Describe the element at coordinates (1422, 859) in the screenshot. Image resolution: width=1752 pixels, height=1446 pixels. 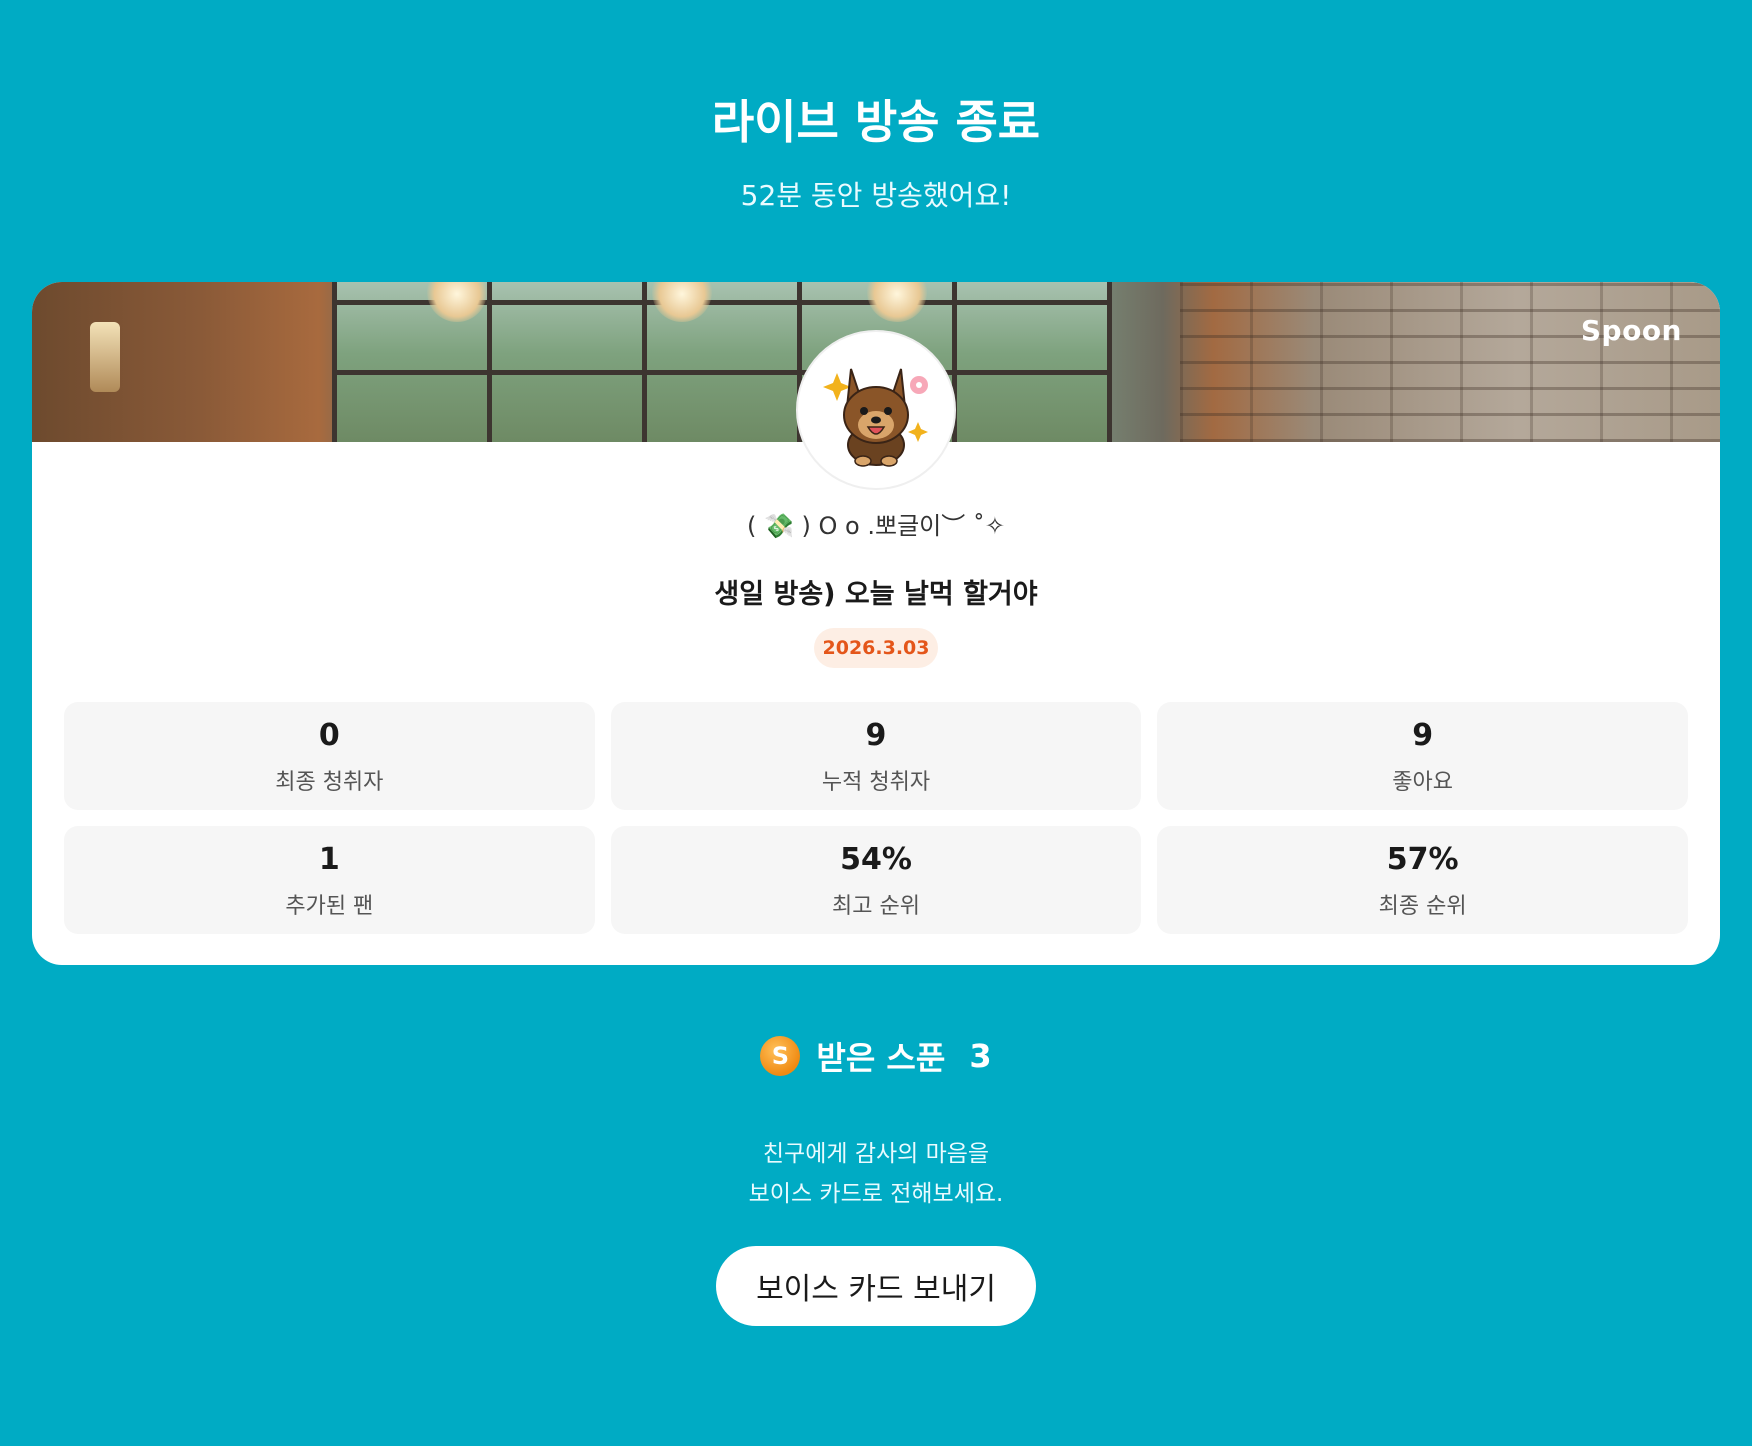
I see `stat-value: 57%` at that location.